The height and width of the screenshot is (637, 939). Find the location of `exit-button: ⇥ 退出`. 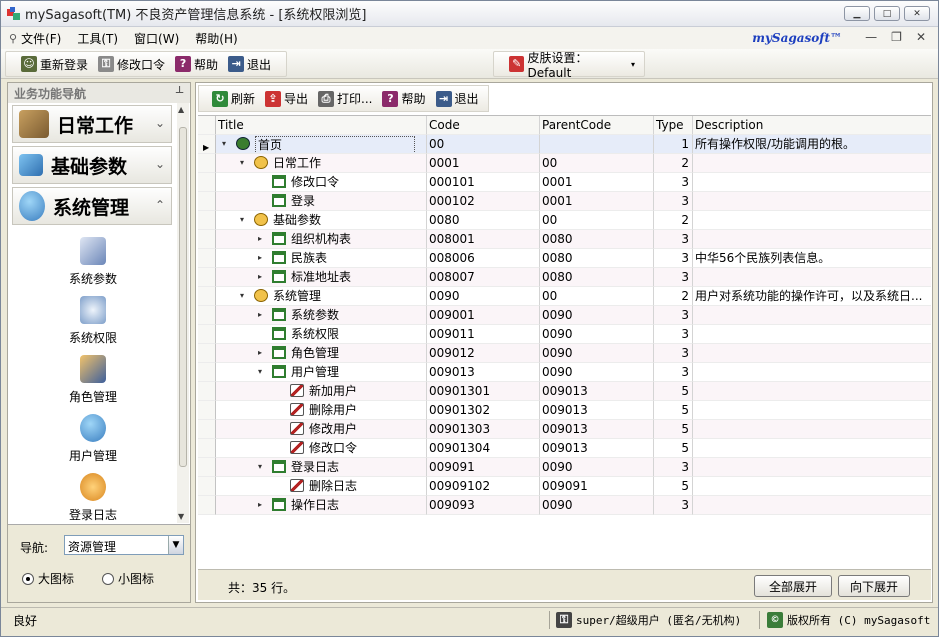

exit-button: ⇥ 退出 is located at coordinates (249, 64).